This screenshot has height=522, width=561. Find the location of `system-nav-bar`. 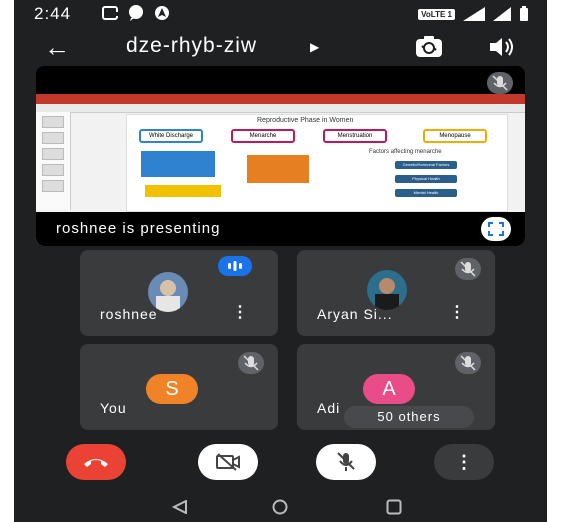

system-nav-bar is located at coordinates (280, 506).